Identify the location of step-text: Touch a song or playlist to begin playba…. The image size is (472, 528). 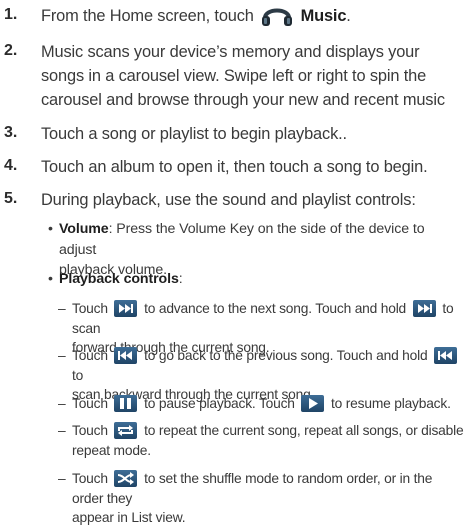
(194, 134).